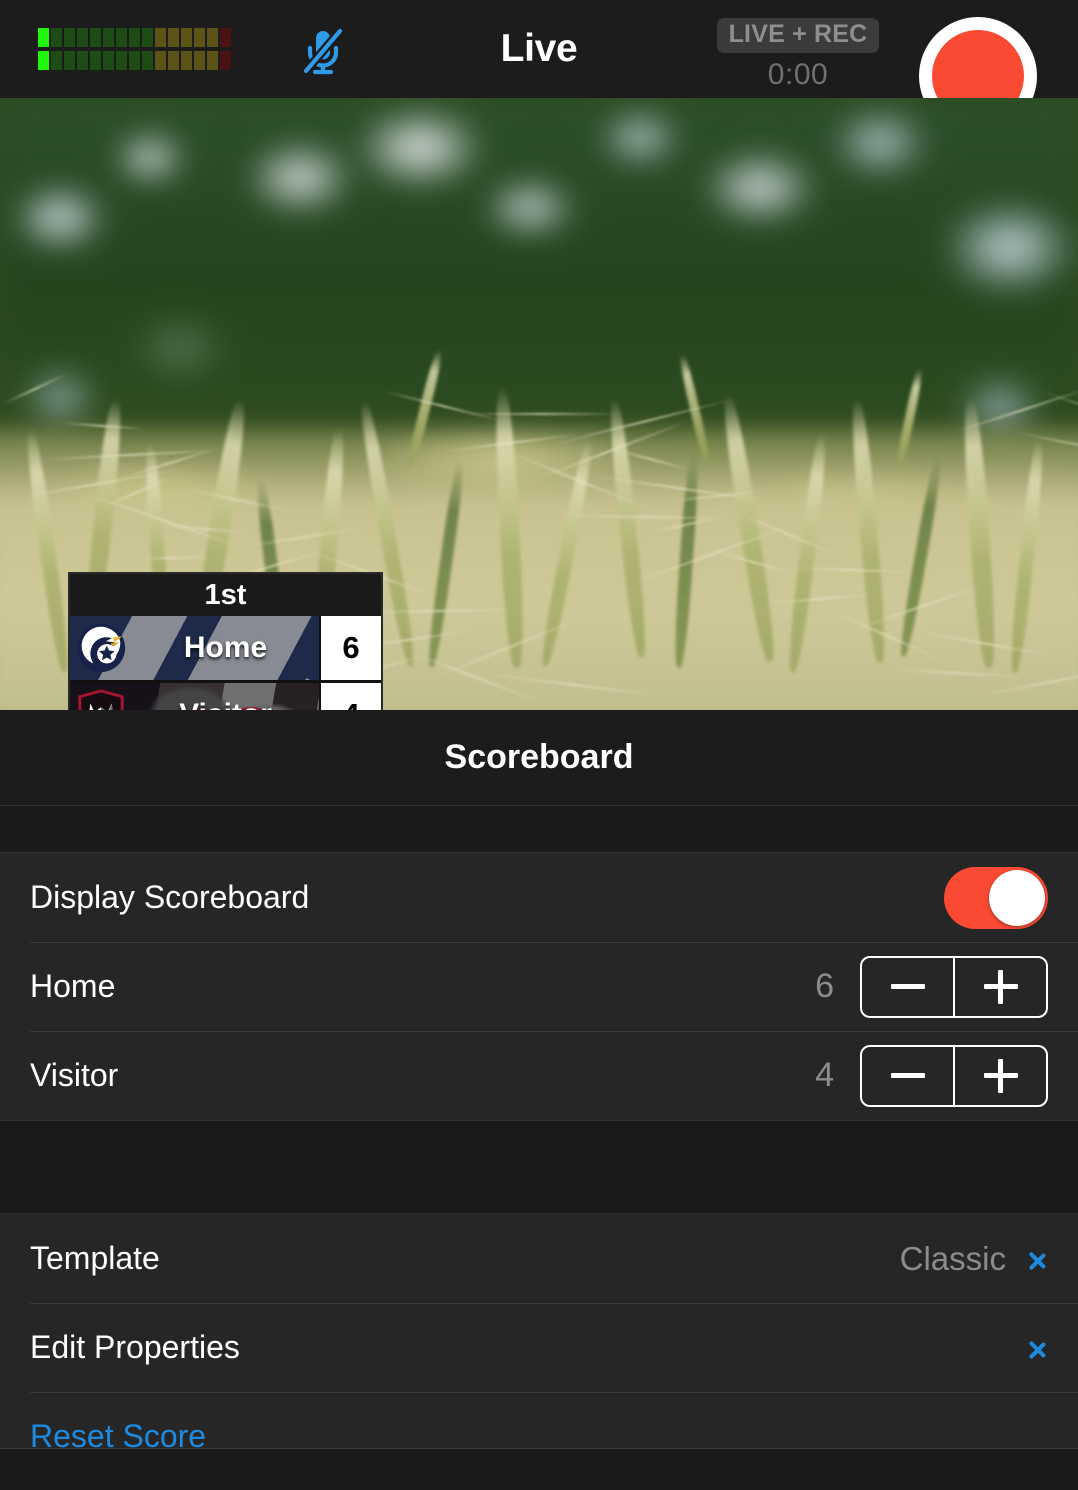 The height and width of the screenshot is (1490, 1078). Describe the element at coordinates (539, 48) in the screenshot. I see `page-title: Live` at that location.